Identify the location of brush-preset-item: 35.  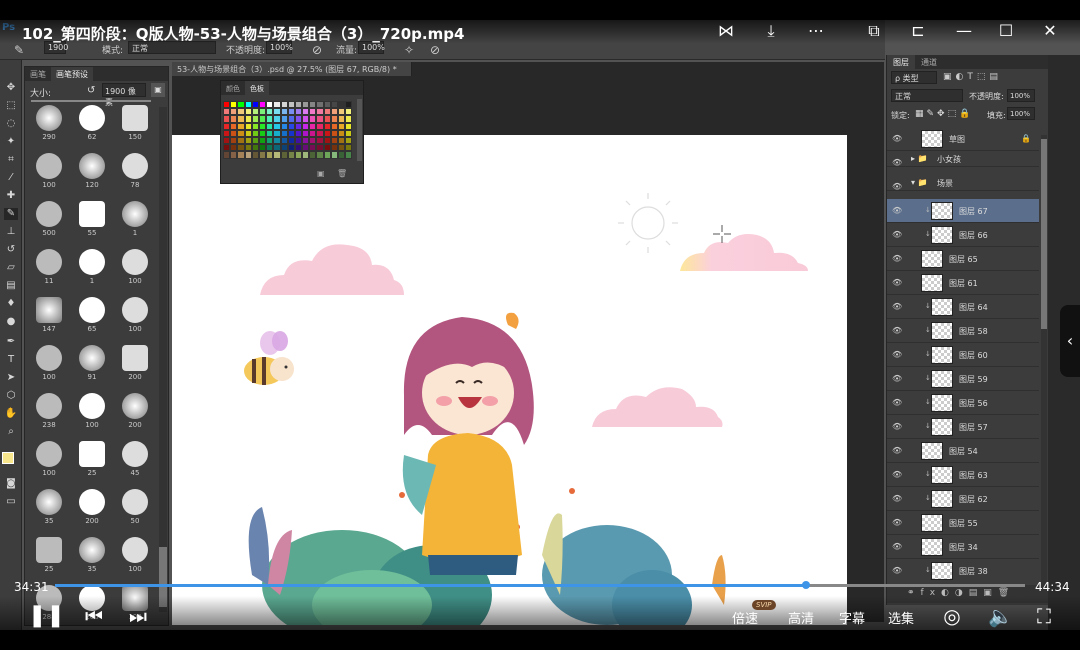
(92, 555).